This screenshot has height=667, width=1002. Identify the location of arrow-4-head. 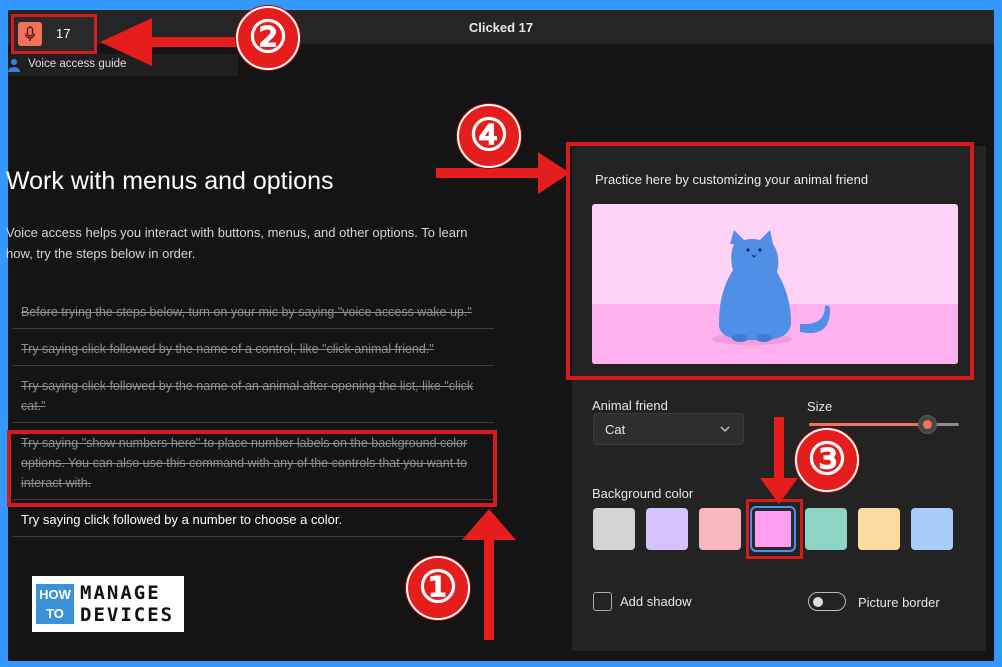
(554, 173).